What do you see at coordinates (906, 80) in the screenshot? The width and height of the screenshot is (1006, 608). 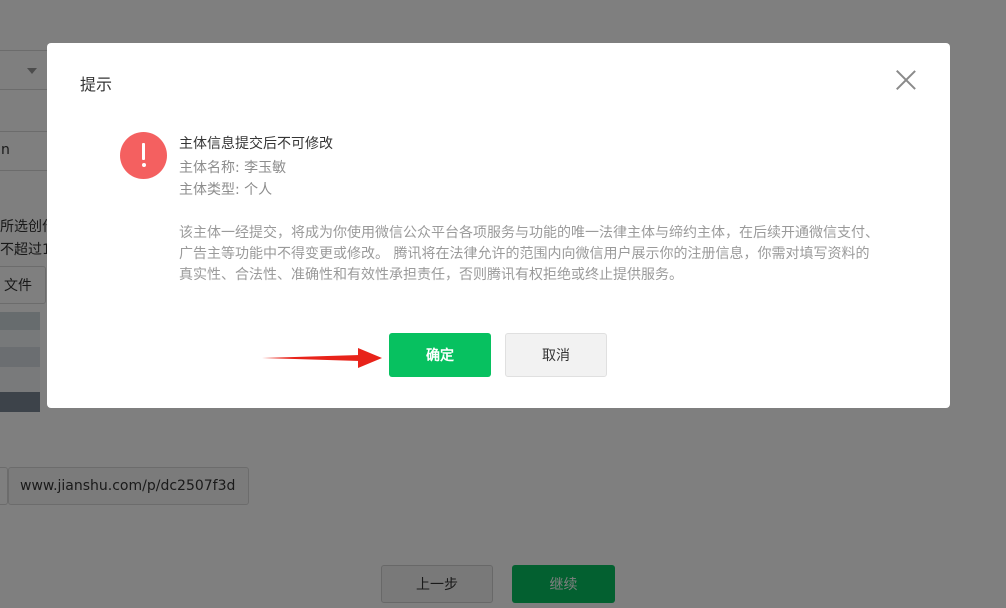 I see `close-icon` at bounding box center [906, 80].